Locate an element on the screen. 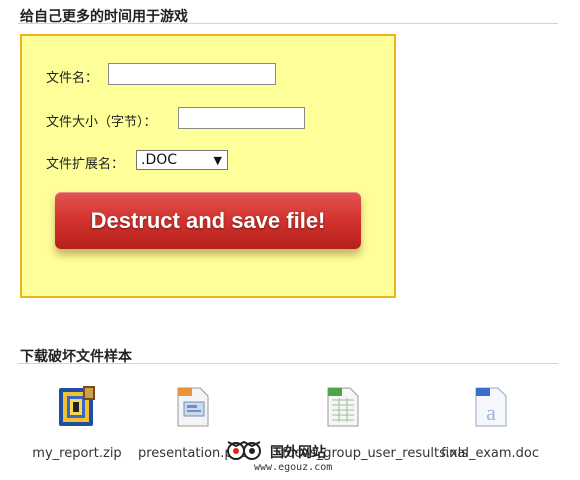 The width and height of the screenshot is (580, 480). extension-label: 文件扩展名： is located at coordinates (85, 164).